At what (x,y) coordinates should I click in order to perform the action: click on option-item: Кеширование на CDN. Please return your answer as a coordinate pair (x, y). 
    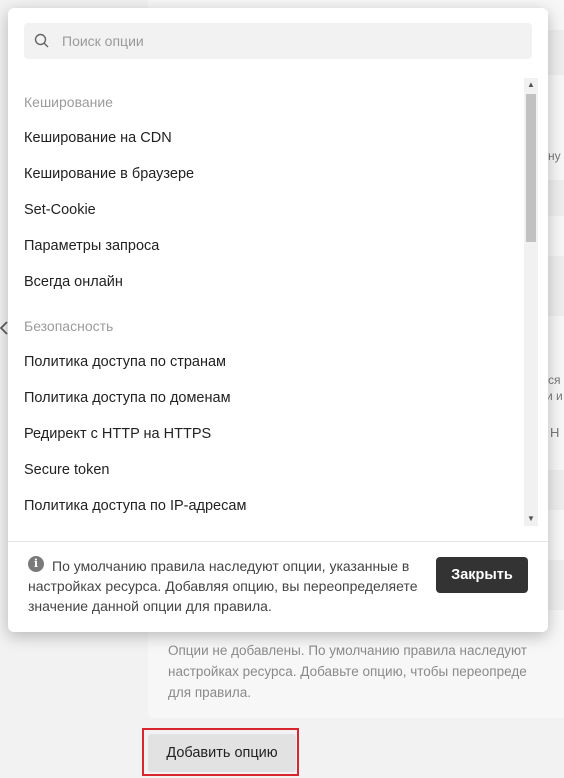
    Looking at the image, I should click on (269, 138).